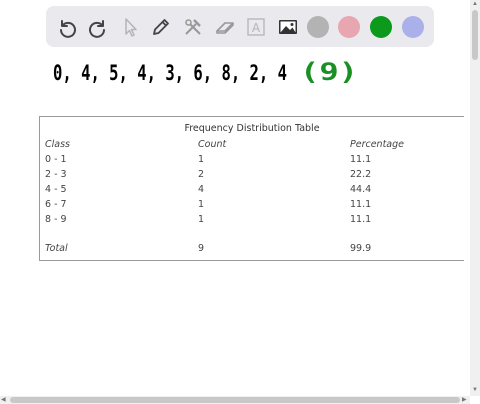 The width and height of the screenshot is (480, 404). Describe the element at coordinates (161, 27) in the screenshot. I see `pencil-icon` at that location.